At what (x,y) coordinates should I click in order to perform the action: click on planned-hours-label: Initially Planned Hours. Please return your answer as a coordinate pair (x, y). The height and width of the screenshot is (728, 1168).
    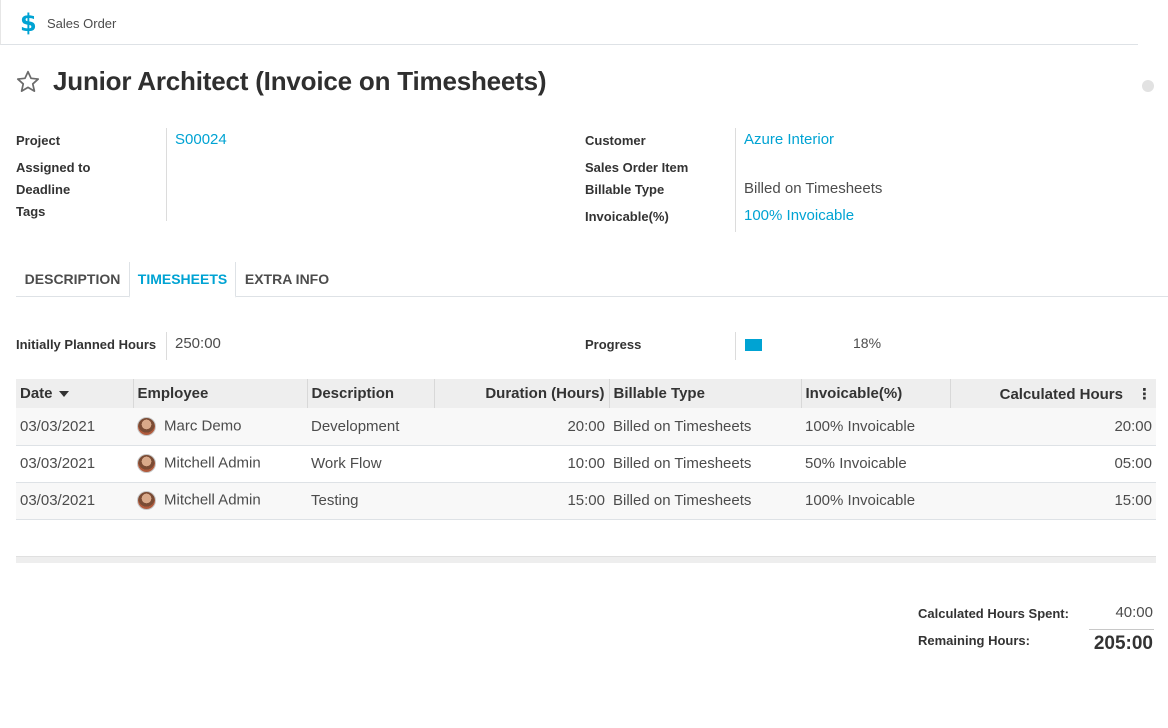
    Looking at the image, I should click on (86, 344).